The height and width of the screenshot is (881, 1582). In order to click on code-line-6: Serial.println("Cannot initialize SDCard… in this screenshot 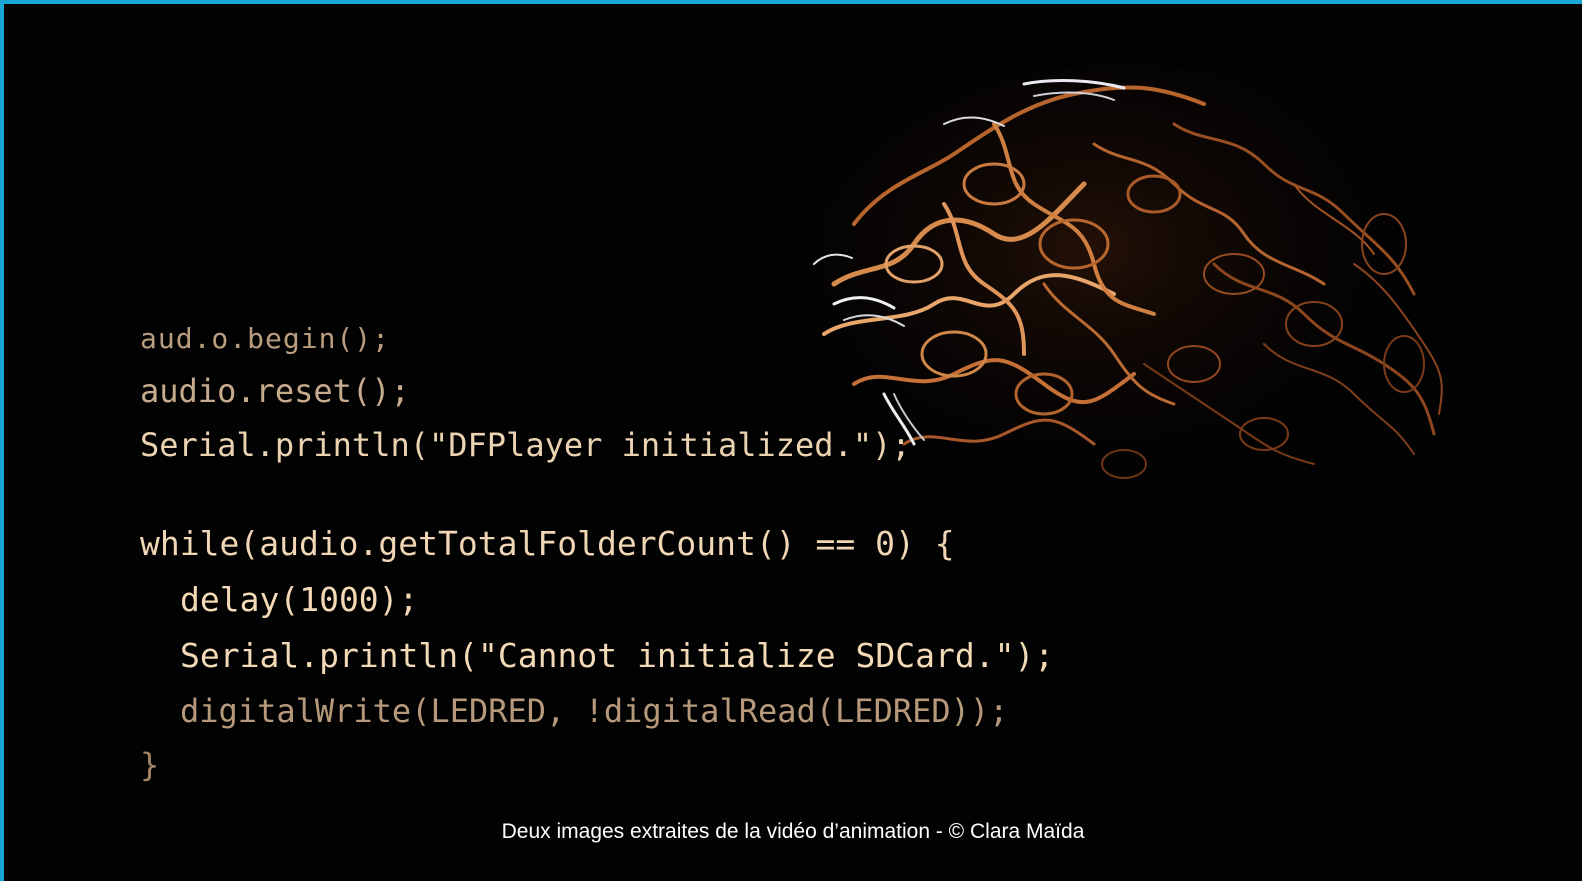, I will do `click(617, 655)`.